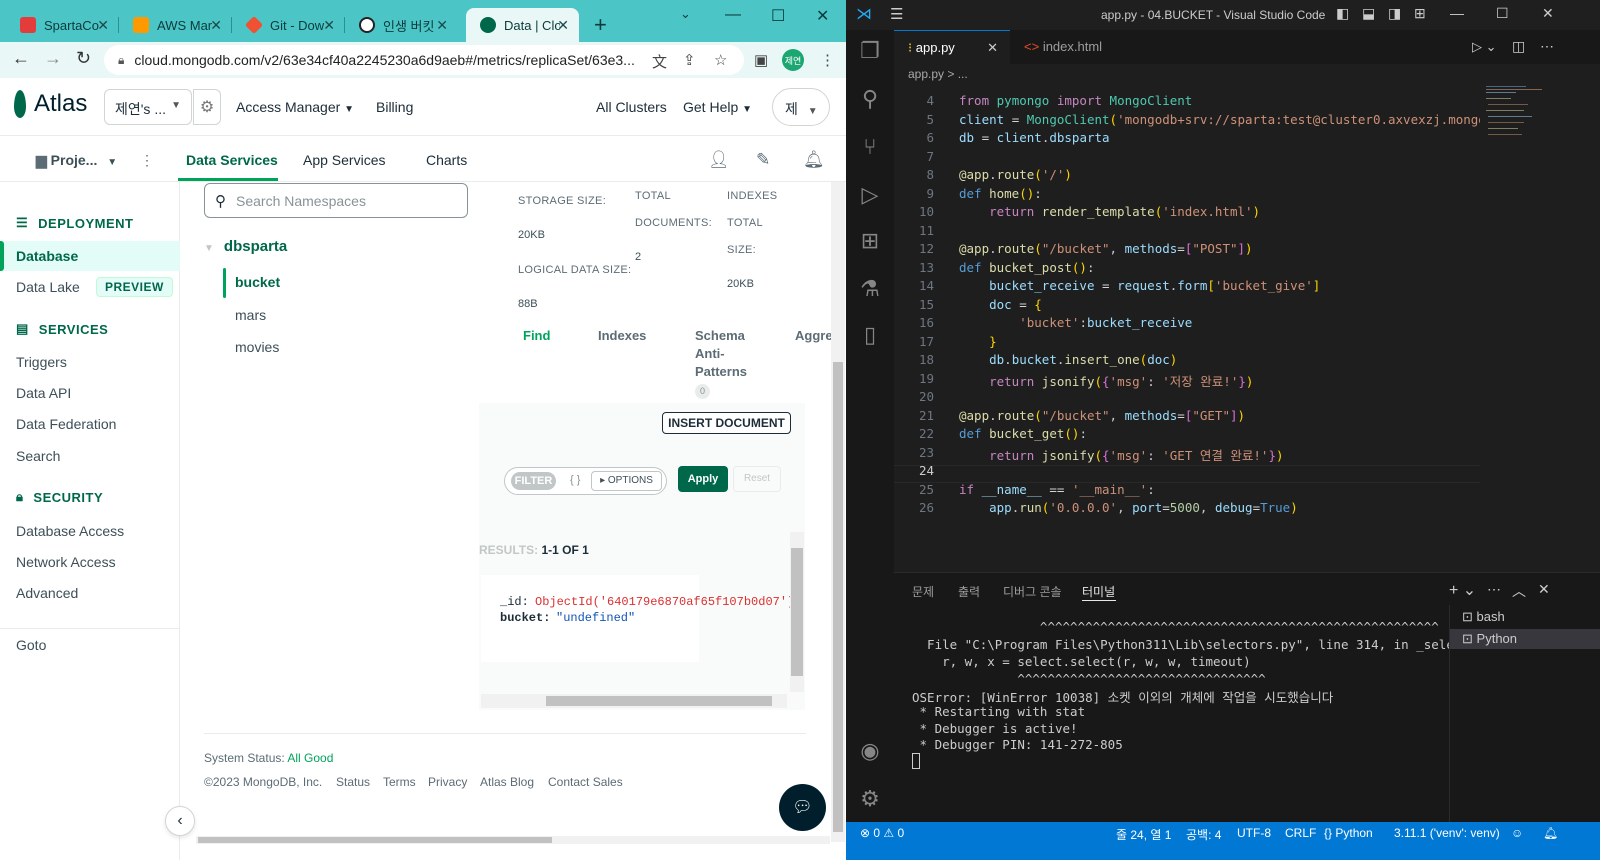 This screenshot has width=1600, height=860. Describe the element at coordinates (870, 241) in the screenshot. I see `extensions-icon: ⊞` at that location.